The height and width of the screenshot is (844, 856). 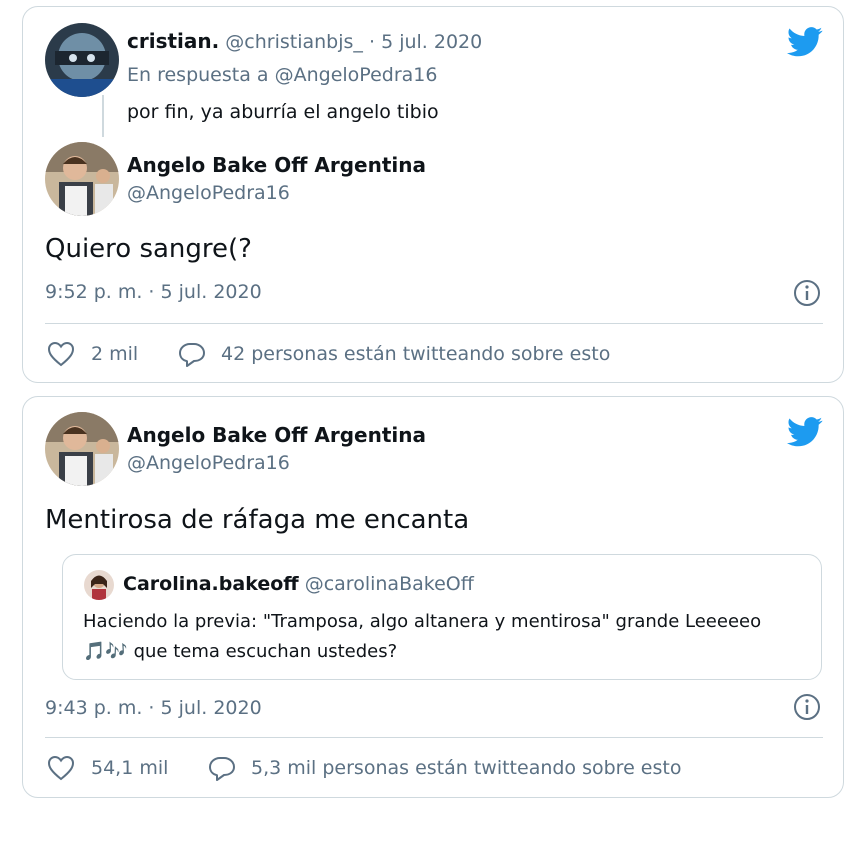 What do you see at coordinates (431, 42) in the screenshot?
I see `reply-date: 5 jul. 2020` at bounding box center [431, 42].